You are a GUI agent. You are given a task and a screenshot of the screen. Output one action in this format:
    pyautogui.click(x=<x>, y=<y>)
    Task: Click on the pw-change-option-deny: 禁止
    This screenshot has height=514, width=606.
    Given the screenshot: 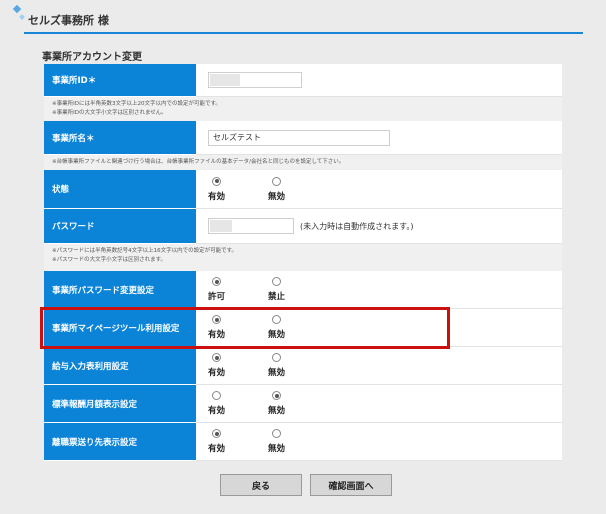 What is the action you would take?
    pyautogui.click(x=298, y=289)
    